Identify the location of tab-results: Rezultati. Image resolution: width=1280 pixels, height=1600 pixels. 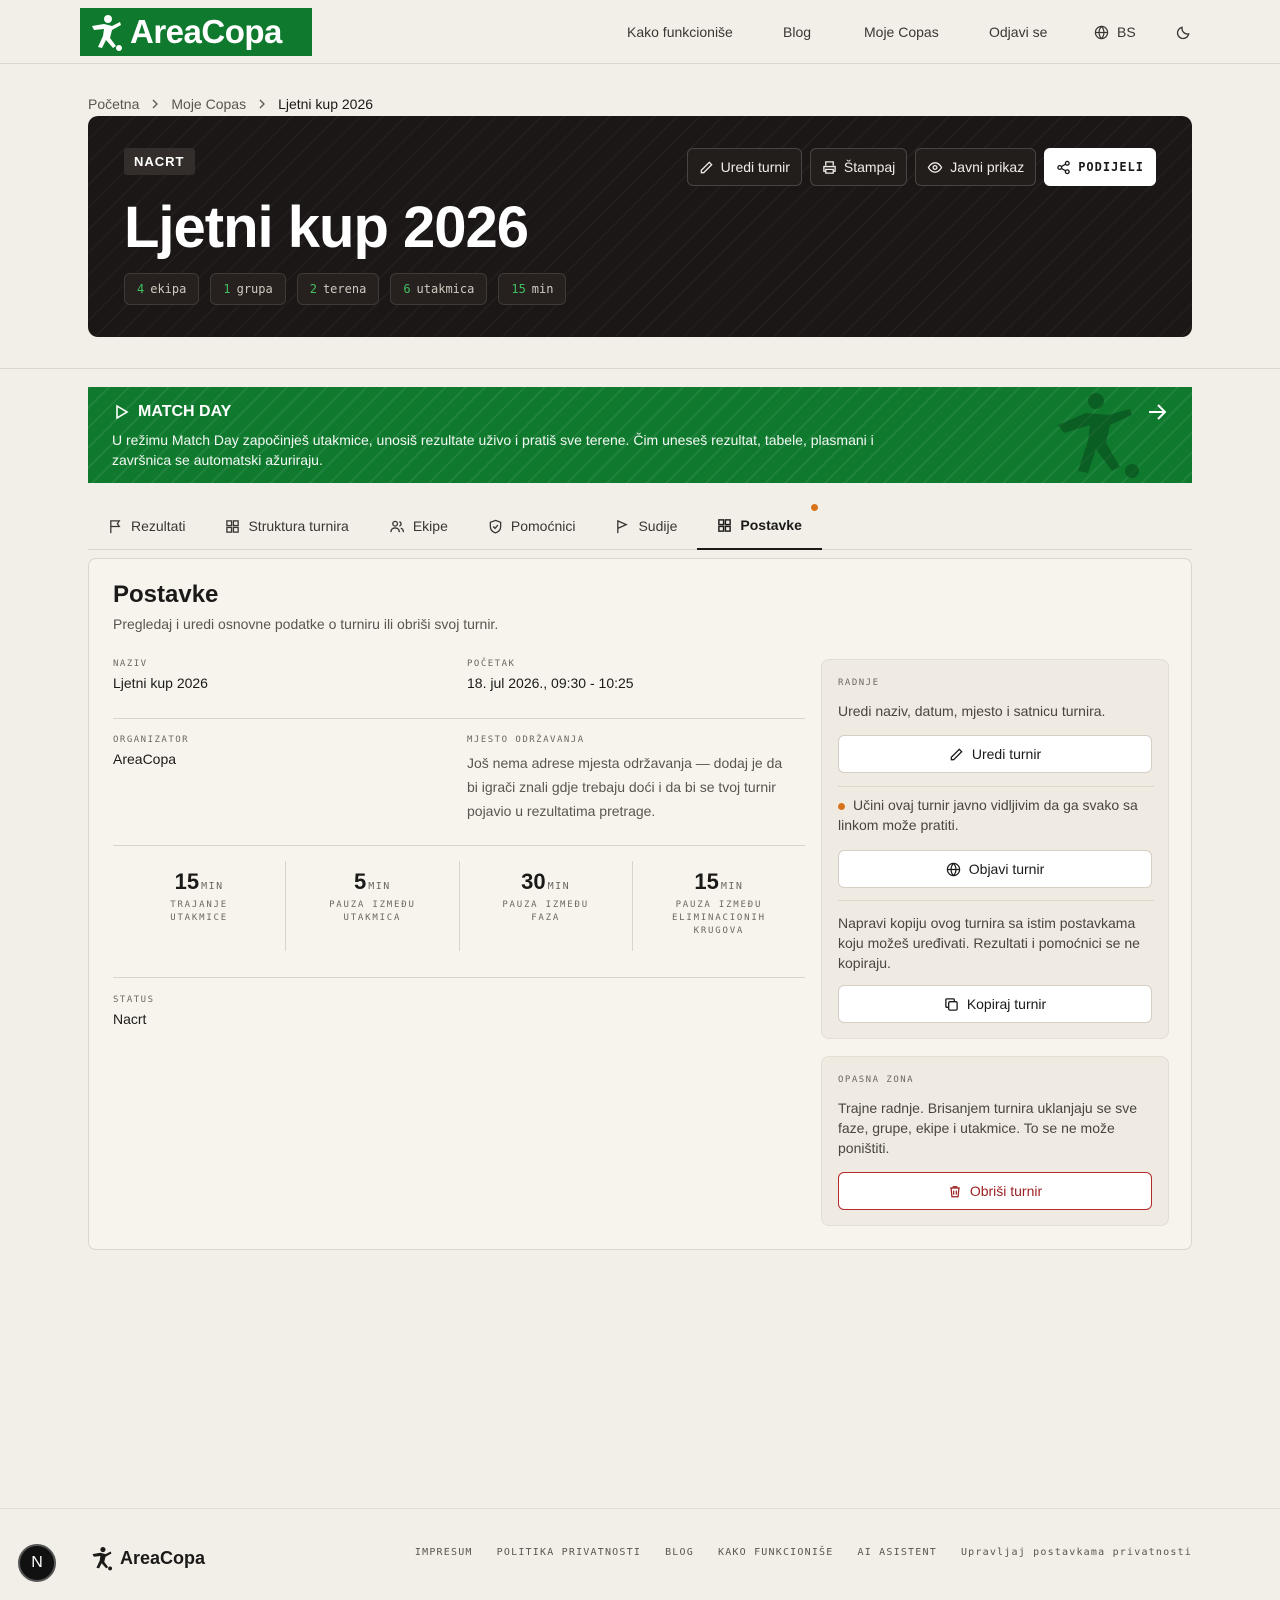
(146, 526).